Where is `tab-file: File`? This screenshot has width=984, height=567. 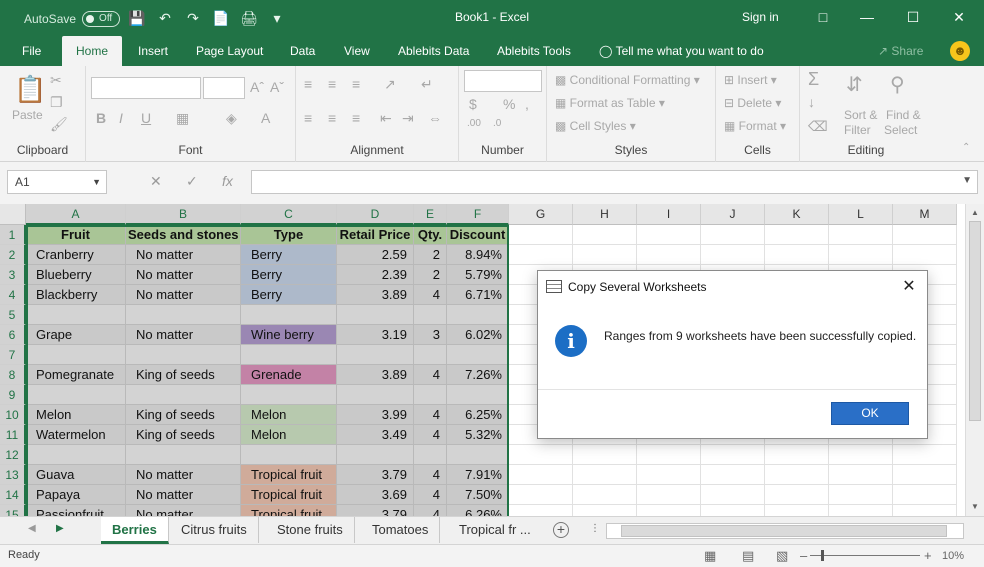 tab-file: File is located at coordinates (31, 51).